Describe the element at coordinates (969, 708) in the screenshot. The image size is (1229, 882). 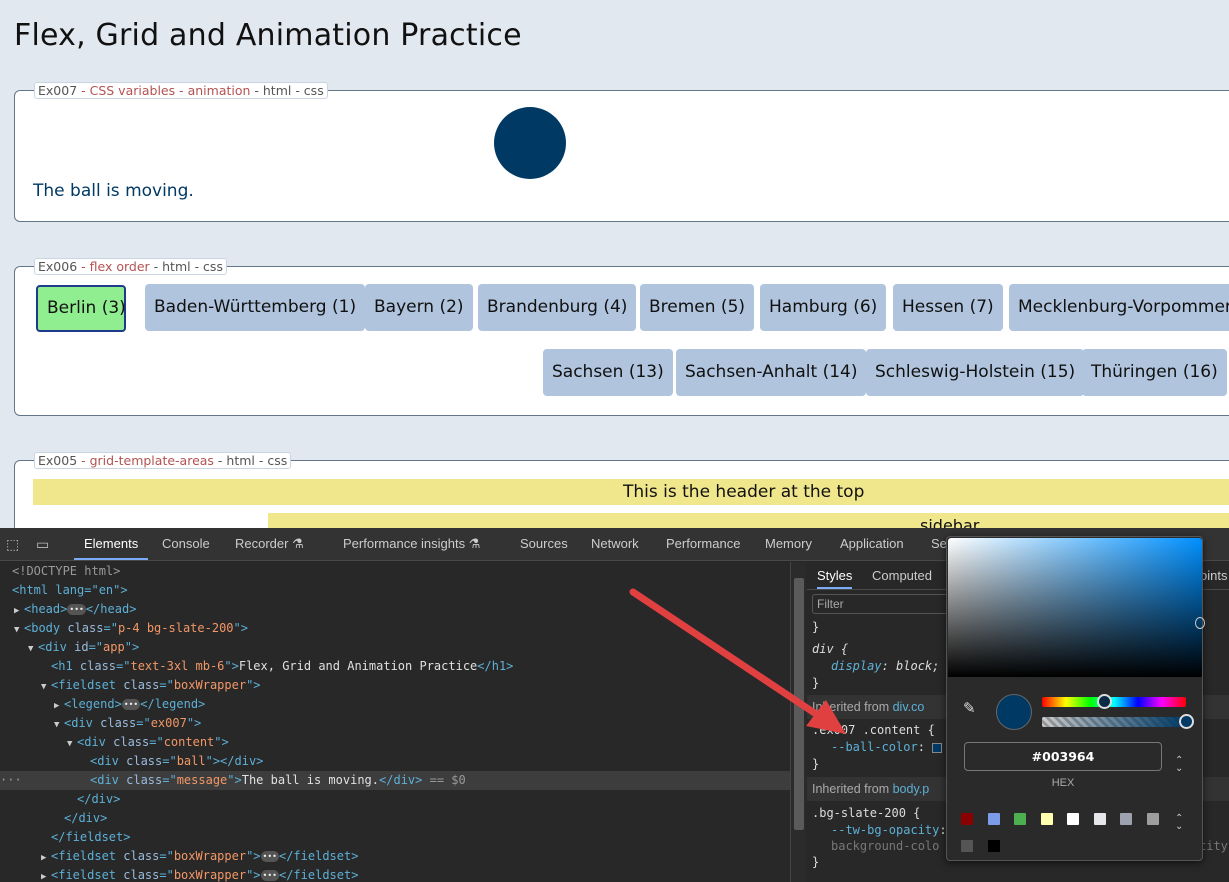
I see `eyedropper-icon: ✎` at that location.